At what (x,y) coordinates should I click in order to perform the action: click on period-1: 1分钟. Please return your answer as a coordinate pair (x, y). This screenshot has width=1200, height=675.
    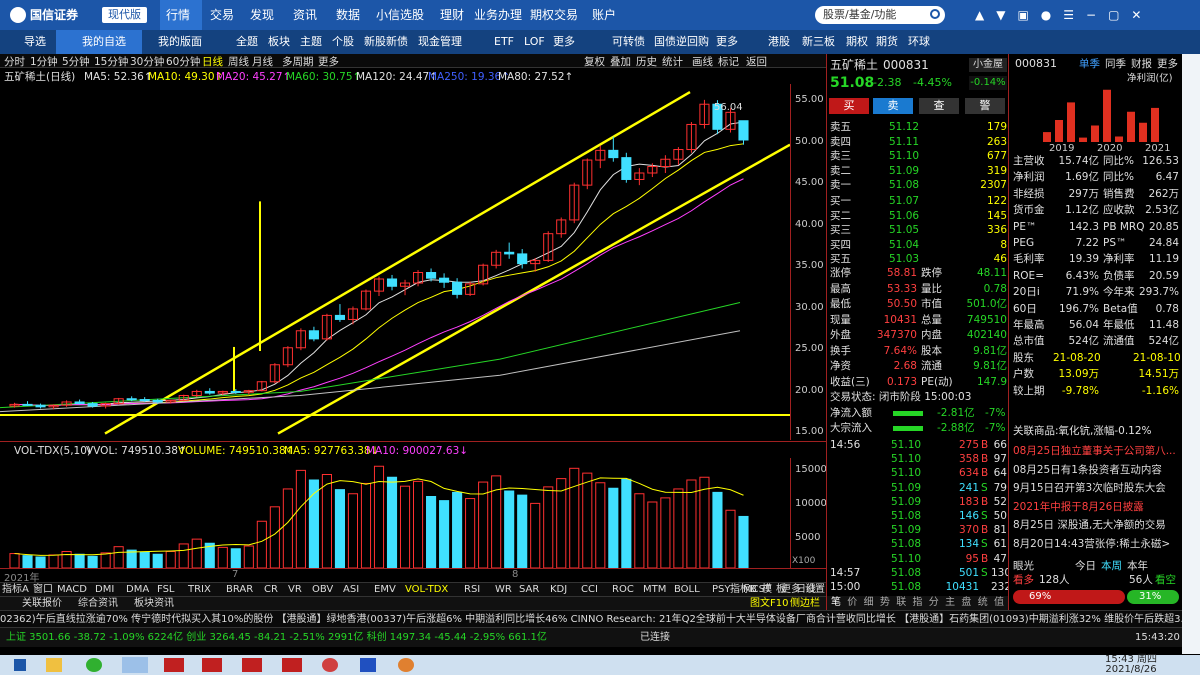
    Looking at the image, I should click on (44, 62).